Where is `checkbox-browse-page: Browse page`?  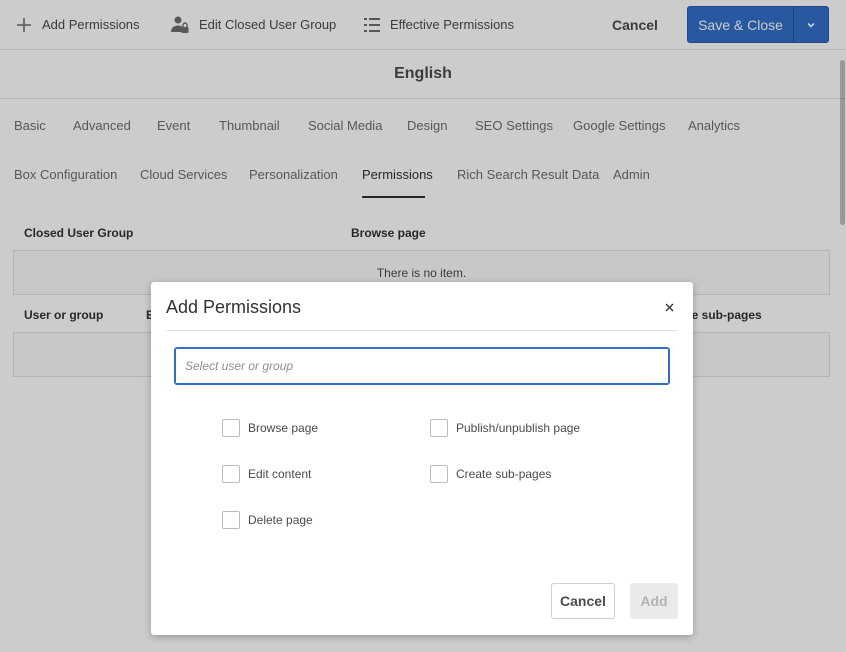
checkbox-browse-page: Browse page is located at coordinates (270, 428).